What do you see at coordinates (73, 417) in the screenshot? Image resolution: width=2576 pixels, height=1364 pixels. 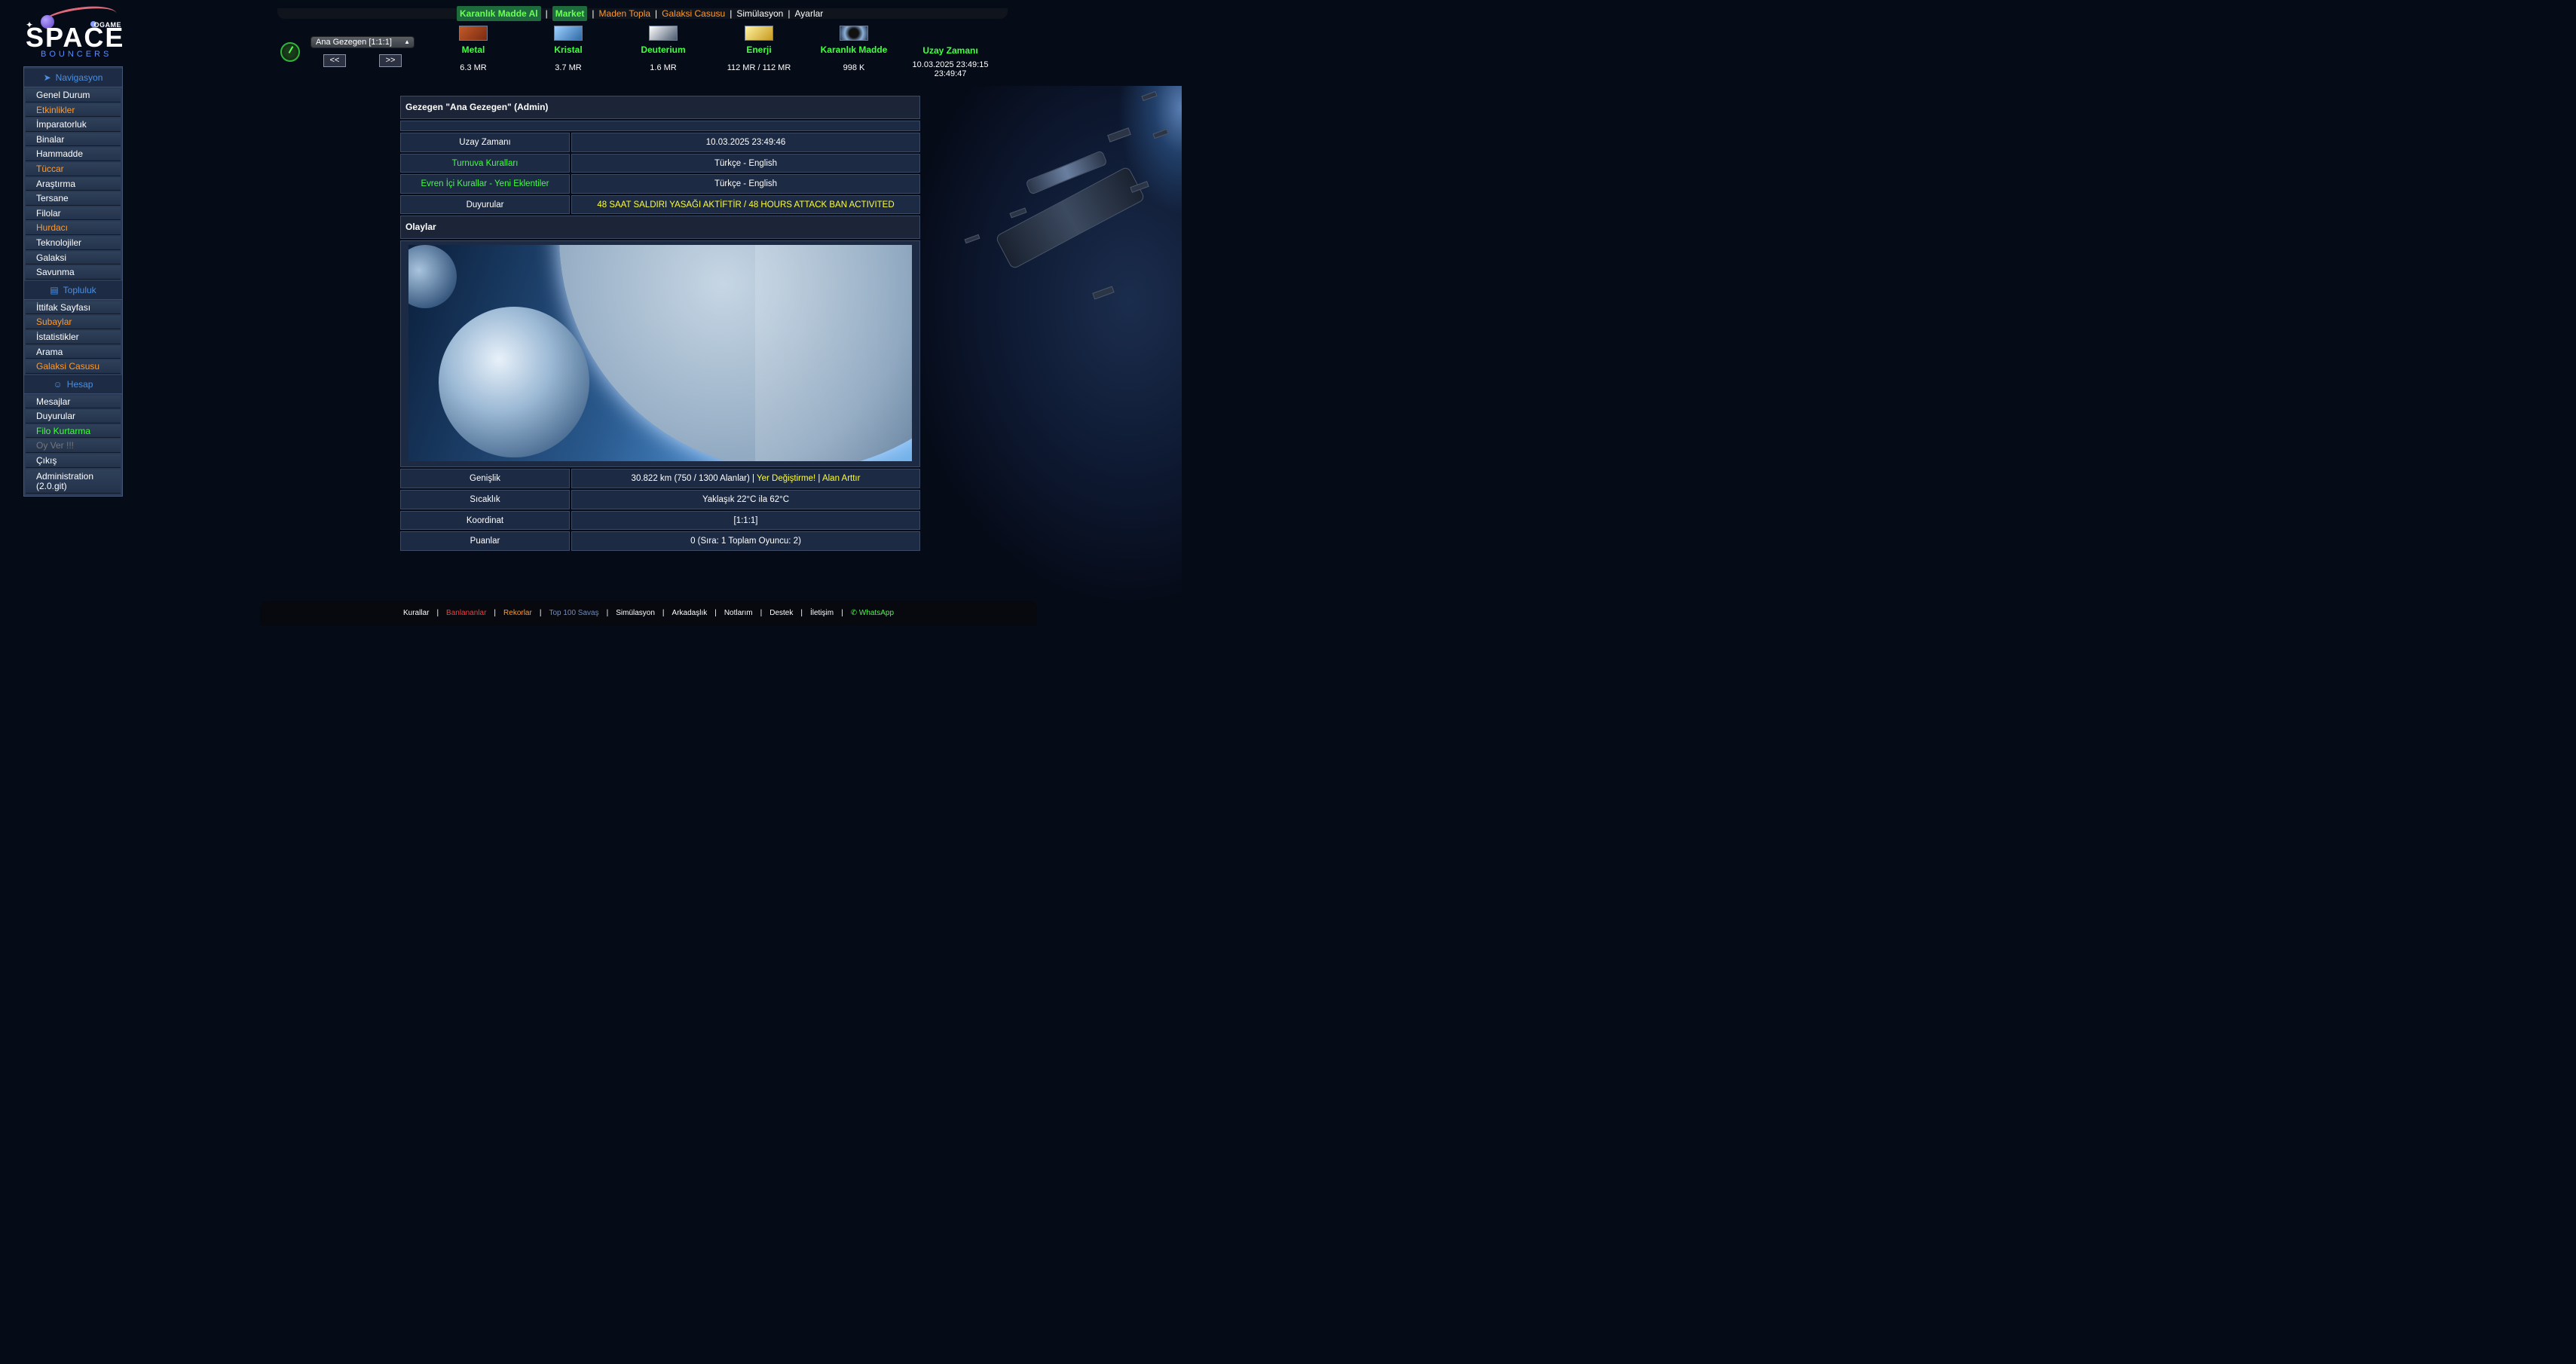 I see `sidebar-item-account: Duyurular` at bounding box center [73, 417].